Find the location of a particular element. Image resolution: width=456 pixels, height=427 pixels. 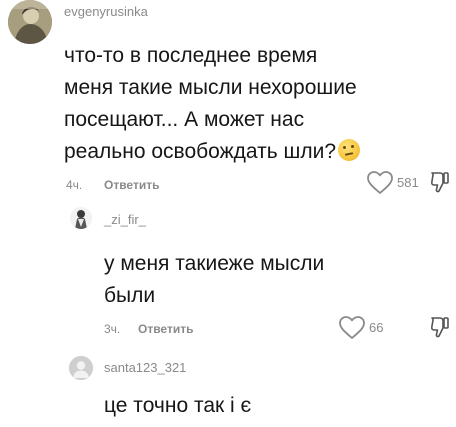

username: santa123_321 is located at coordinates (145, 367).